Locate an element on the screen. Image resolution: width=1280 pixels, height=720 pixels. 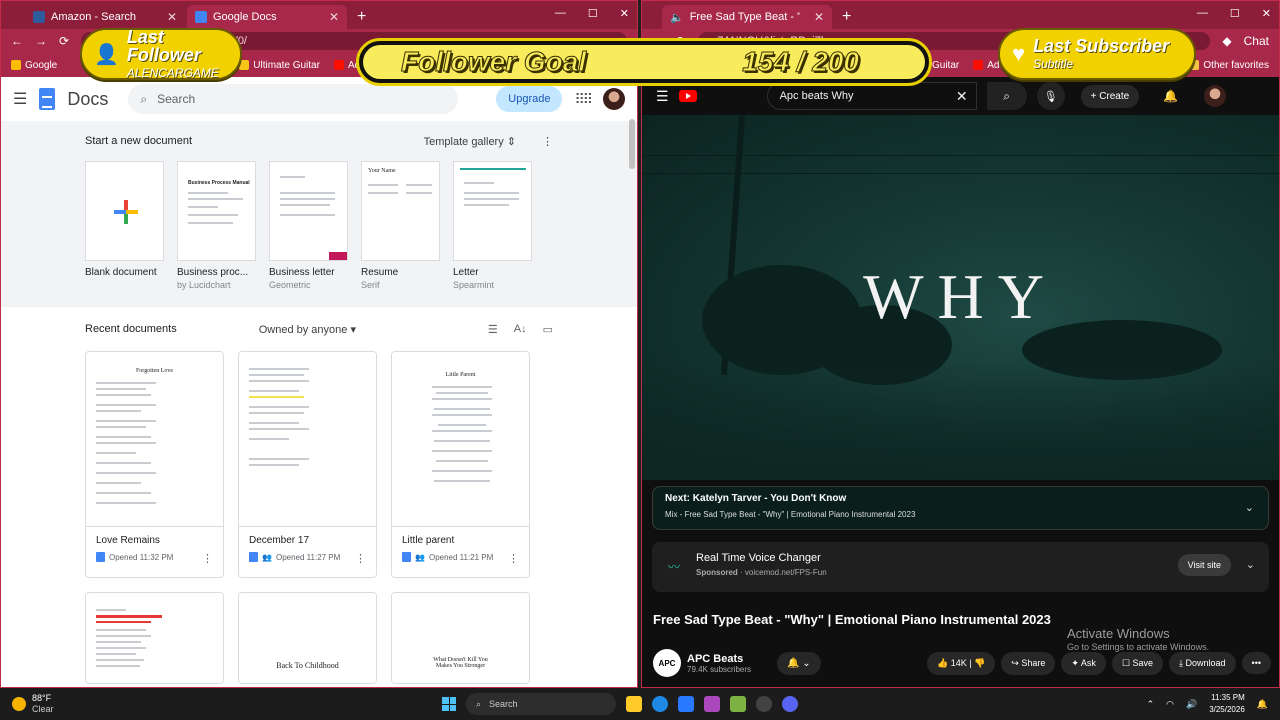
back-icon: ← is located at coordinates (17, 41).